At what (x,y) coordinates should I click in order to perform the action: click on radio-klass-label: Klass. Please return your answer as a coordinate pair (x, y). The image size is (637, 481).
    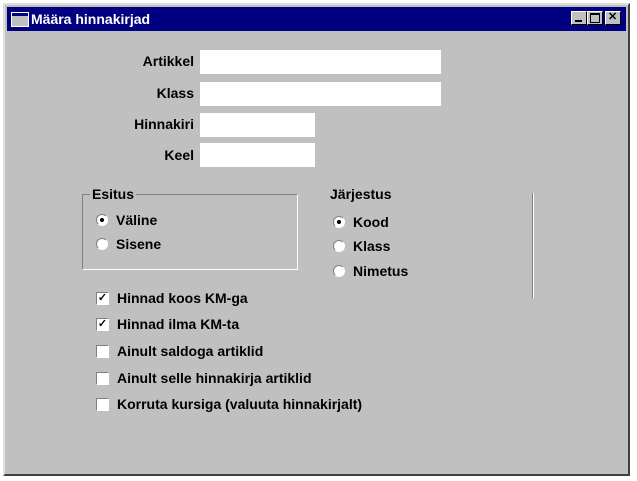
    Looking at the image, I should click on (372, 246).